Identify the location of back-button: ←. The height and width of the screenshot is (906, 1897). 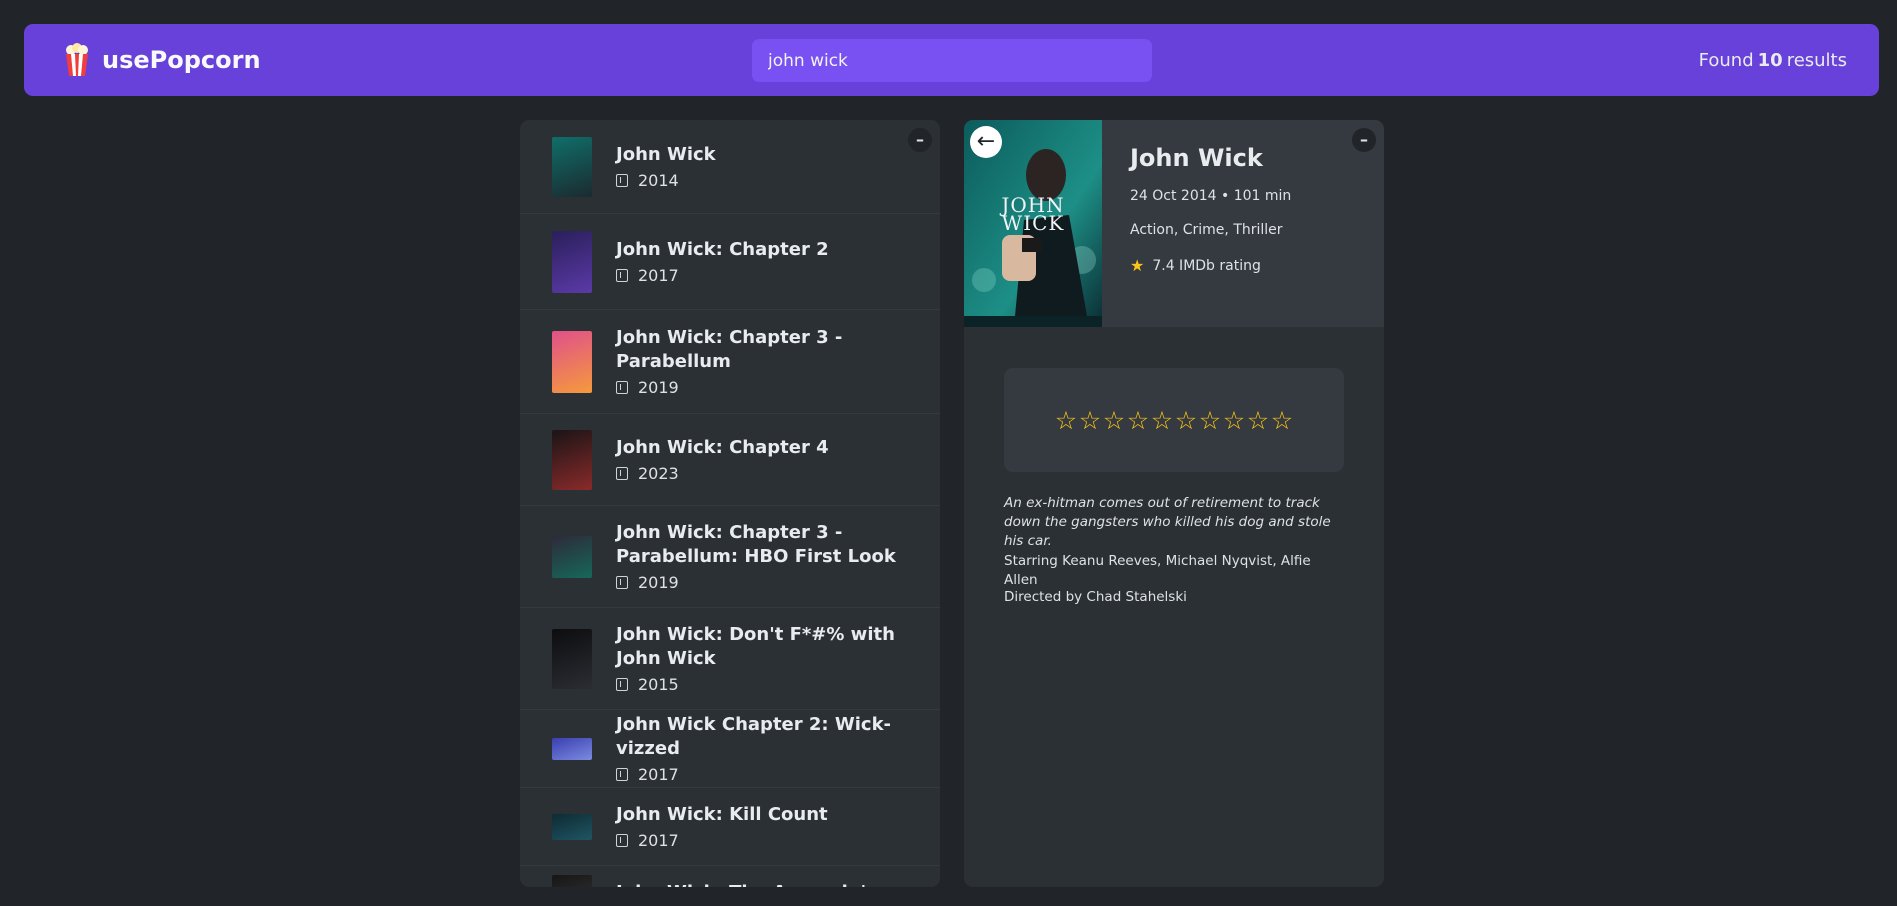
(986, 142).